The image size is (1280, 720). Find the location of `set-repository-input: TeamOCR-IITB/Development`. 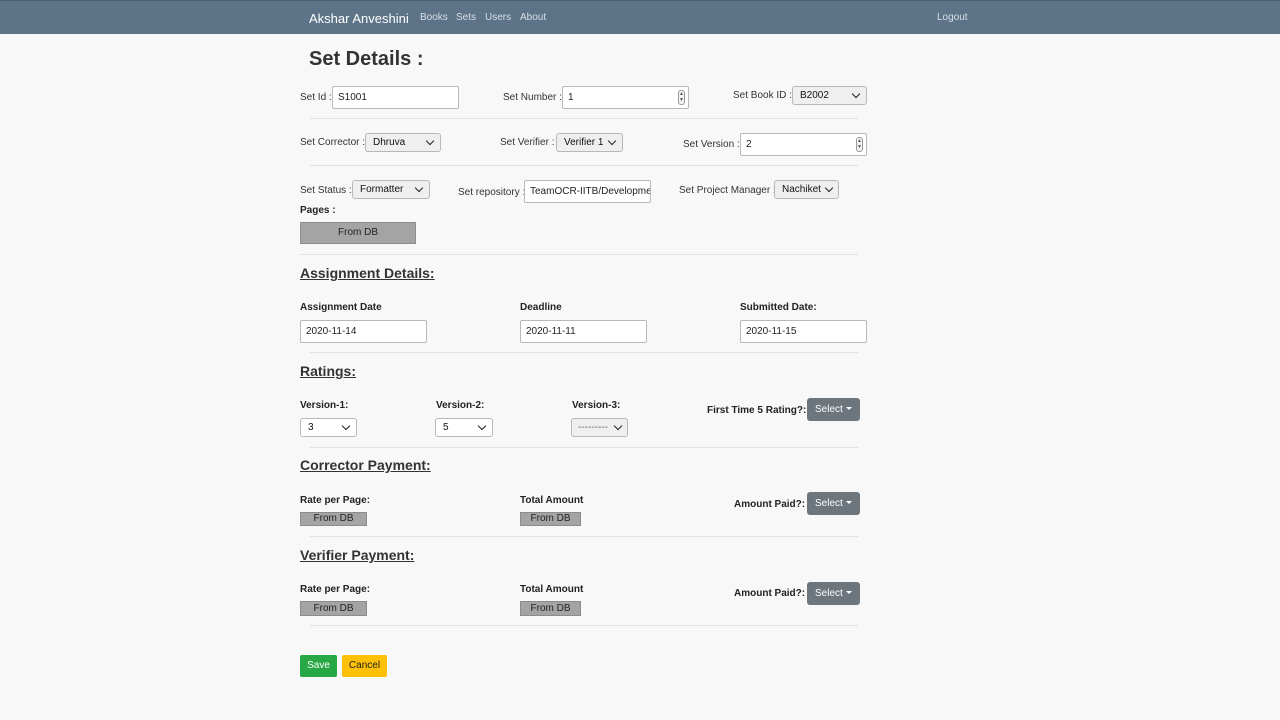

set-repository-input: TeamOCR-IITB/Development is located at coordinates (587, 191).